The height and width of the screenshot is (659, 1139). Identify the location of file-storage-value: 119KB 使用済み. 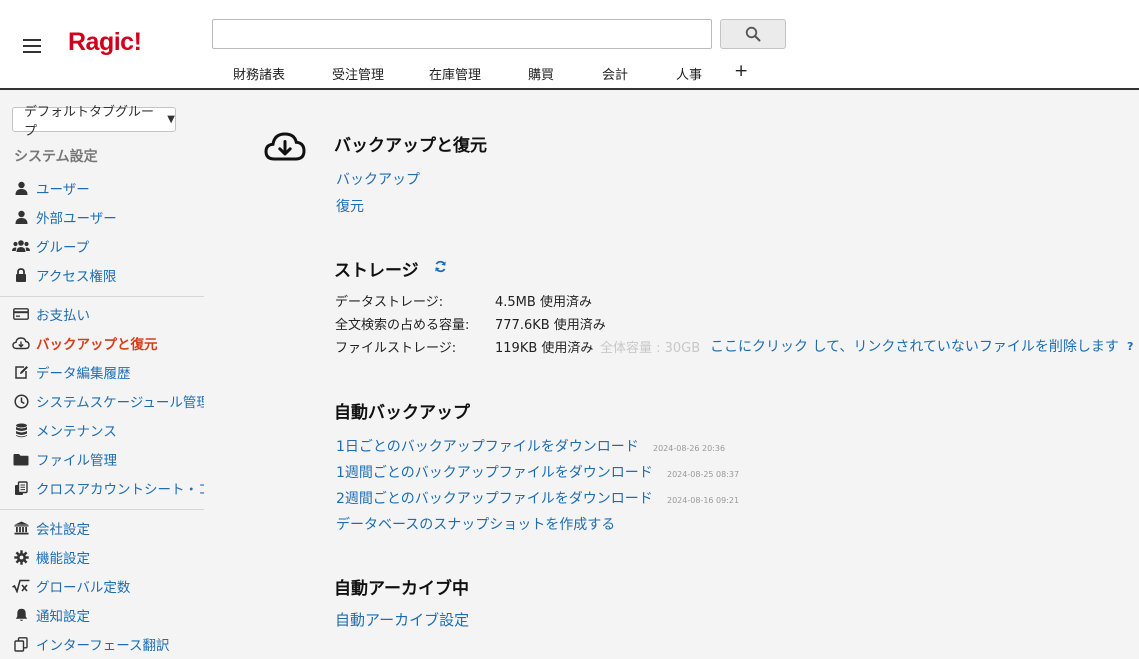
(544, 348).